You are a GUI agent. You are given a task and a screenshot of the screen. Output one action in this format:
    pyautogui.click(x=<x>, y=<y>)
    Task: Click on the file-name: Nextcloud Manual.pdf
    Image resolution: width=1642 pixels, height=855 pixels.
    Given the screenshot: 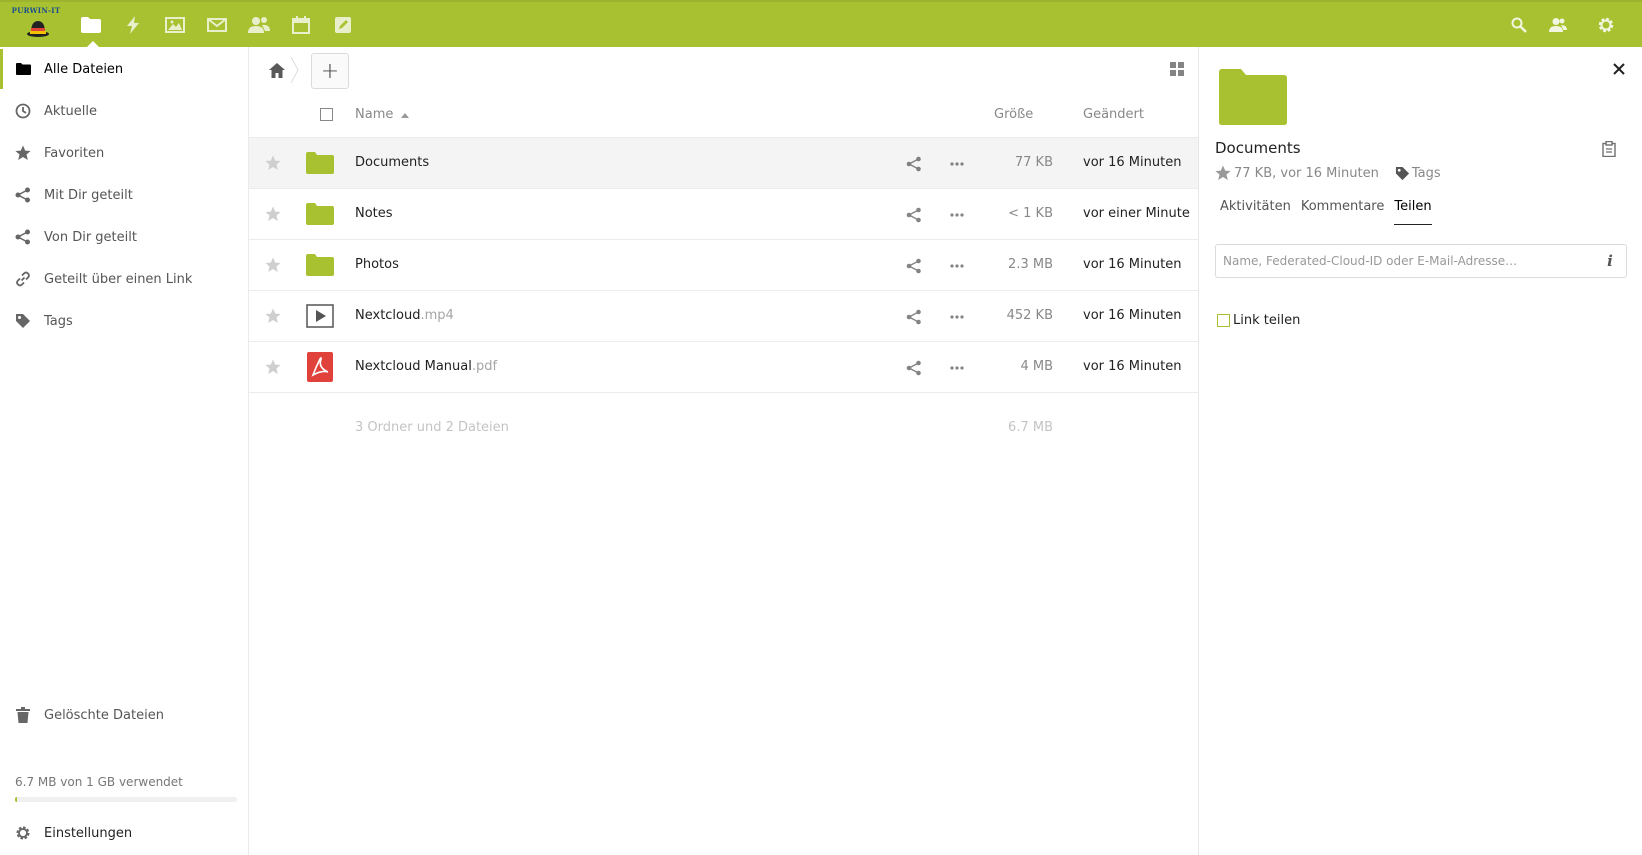 What is the action you would take?
    pyautogui.click(x=426, y=366)
    